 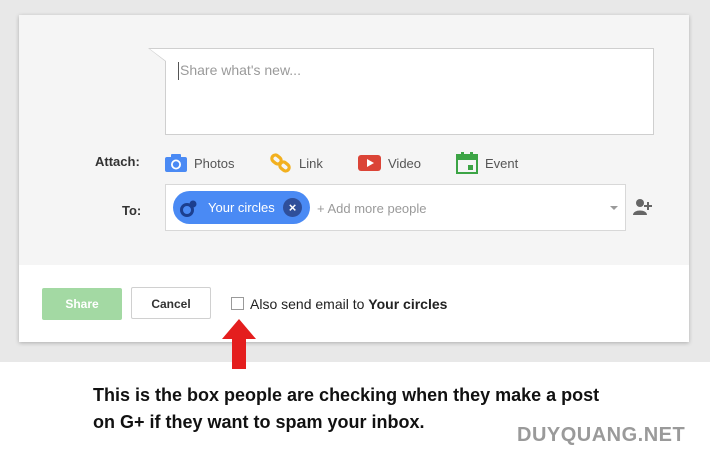 What do you see at coordinates (467, 163) in the screenshot?
I see `calendar-icon` at bounding box center [467, 163].